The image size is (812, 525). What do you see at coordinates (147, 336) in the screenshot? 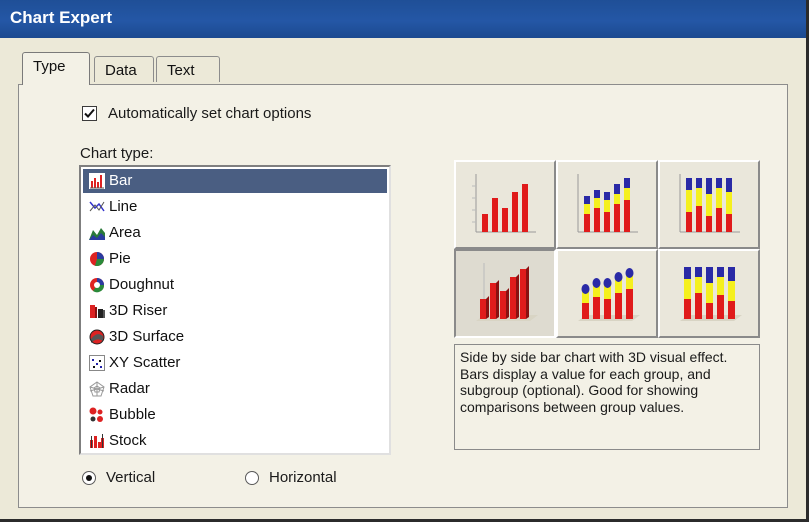
I see `list-item-label: 3D Surface` at bounding box center [147, 336].